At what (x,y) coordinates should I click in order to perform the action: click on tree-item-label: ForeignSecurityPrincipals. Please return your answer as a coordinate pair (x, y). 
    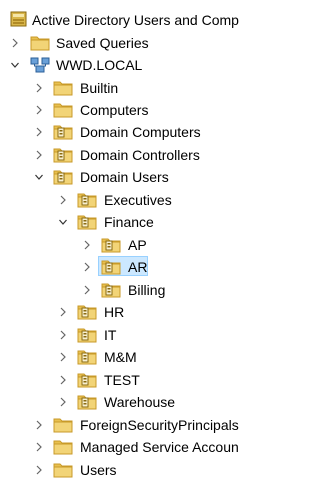
    Looking at the image, I should click on (159, 425).